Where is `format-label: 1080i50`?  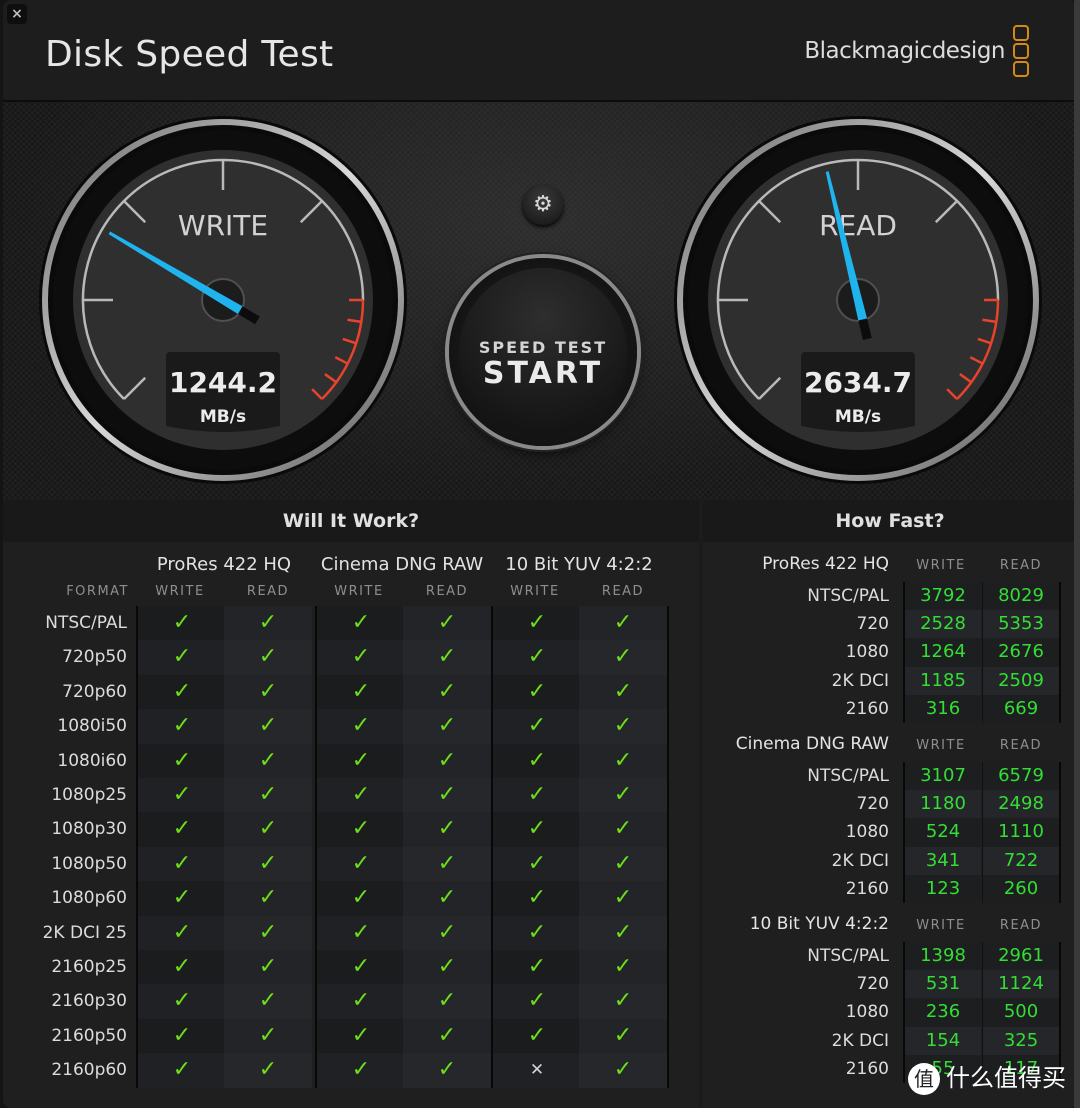
format-label: 1080i50 is located at coordinates (92, 726).